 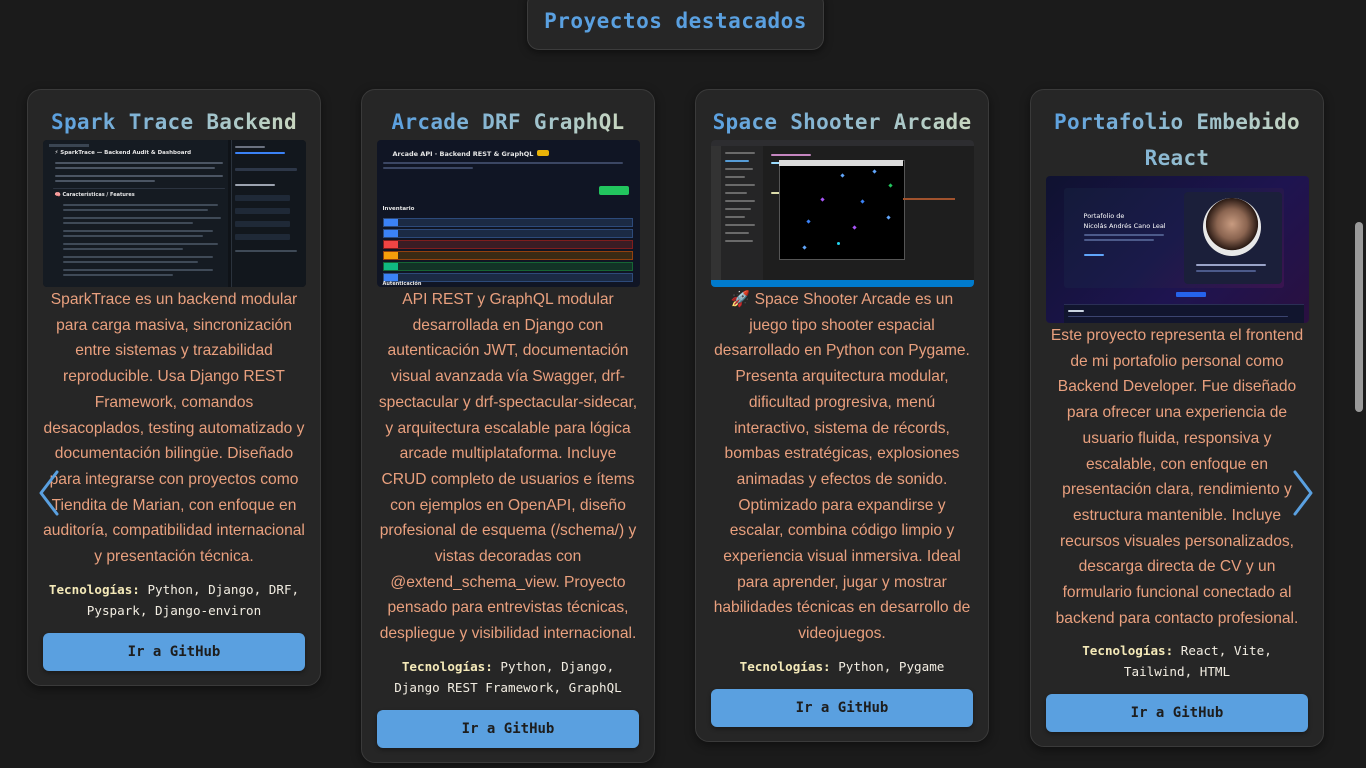 What do you see at coordinates (842, 213) in the screenshot?
I see `project-screenshot` at bounding box center [842, 213].